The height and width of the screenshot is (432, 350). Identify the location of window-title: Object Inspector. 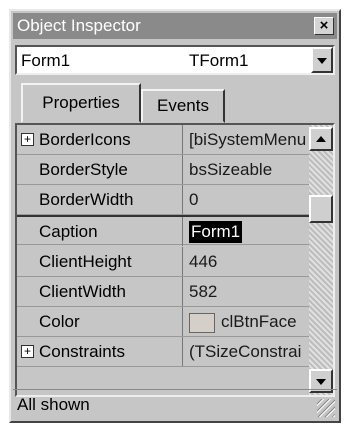
(79, 25).